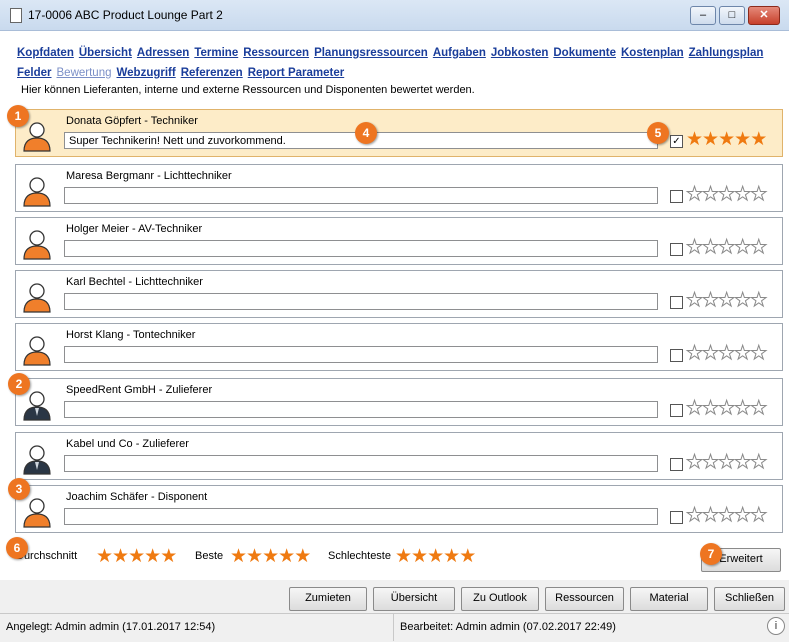  What do you see at coordinates (652, 53) in the screenshot?
I see `nav-link-9: Kostenplan` at bounding box center [652, 53].